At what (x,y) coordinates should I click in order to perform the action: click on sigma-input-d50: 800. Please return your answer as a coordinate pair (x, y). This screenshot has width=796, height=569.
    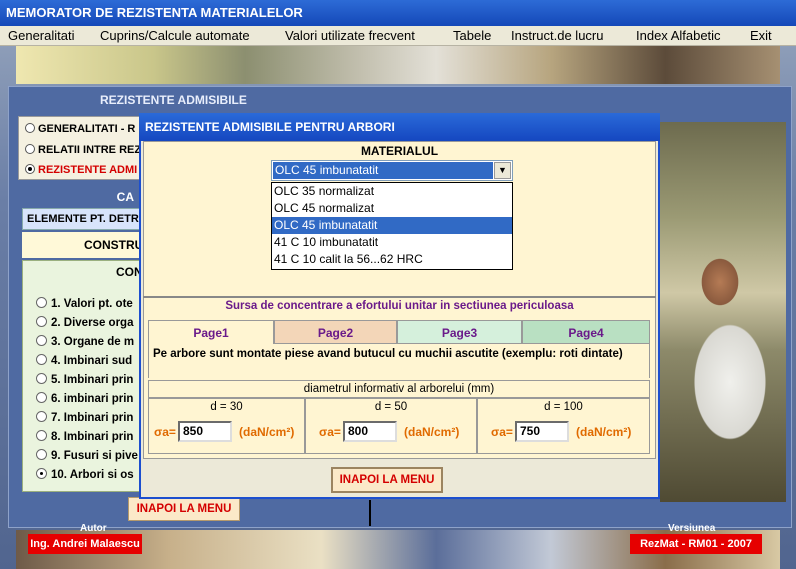
    Looking at the image, I should click on (370, 431).